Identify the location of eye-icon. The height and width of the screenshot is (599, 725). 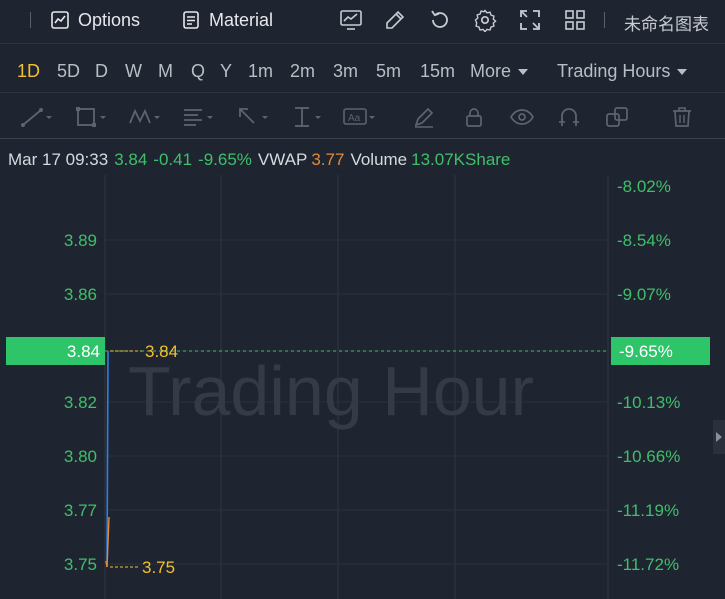
(522, 117).